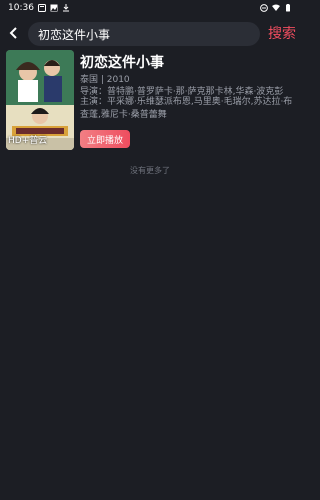  I want to click on status-right, so click(276, 8).